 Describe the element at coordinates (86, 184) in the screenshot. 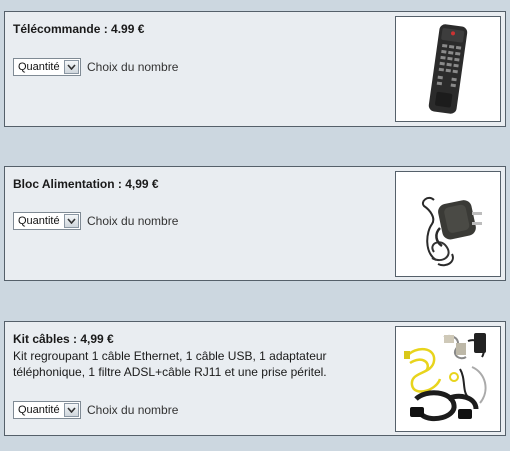

I see `product-title: Bloc Alimentation : 4,99 €` at that location.